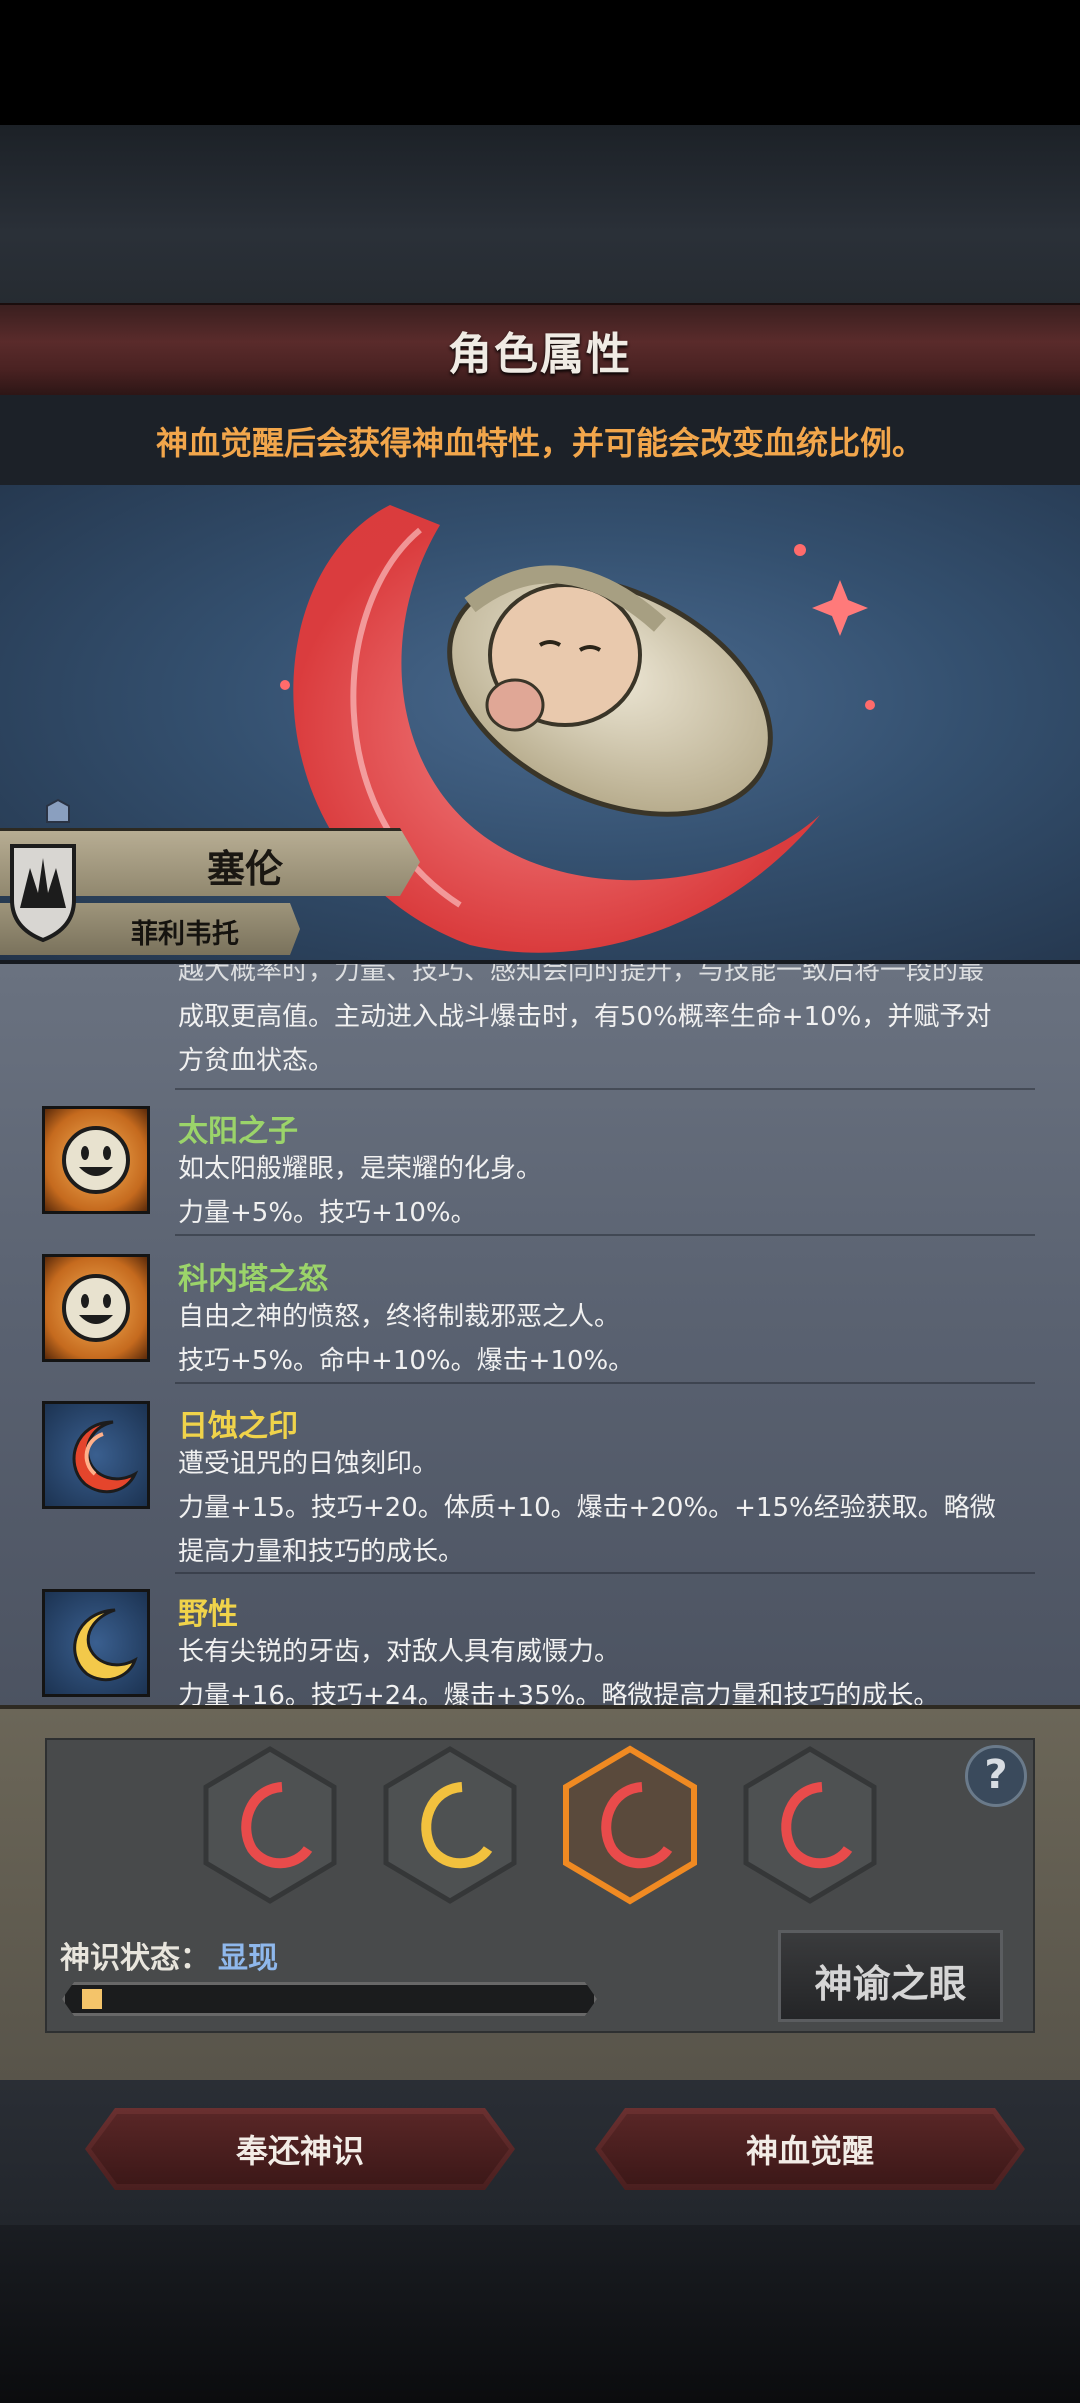 This screenshot has width=1080, height=2403. Describe the element at coordinates (256, 1061) in the screenshot. I see `trait-partial-line3: 方贫血状态。` at that location.